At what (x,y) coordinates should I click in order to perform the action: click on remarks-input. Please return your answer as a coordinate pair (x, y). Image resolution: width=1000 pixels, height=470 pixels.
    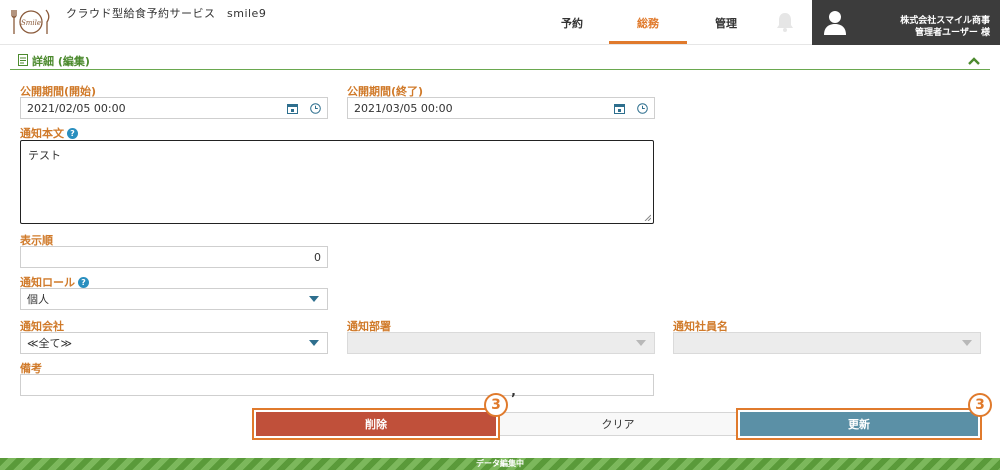
    Looking at the image, I should click on (337, 385).